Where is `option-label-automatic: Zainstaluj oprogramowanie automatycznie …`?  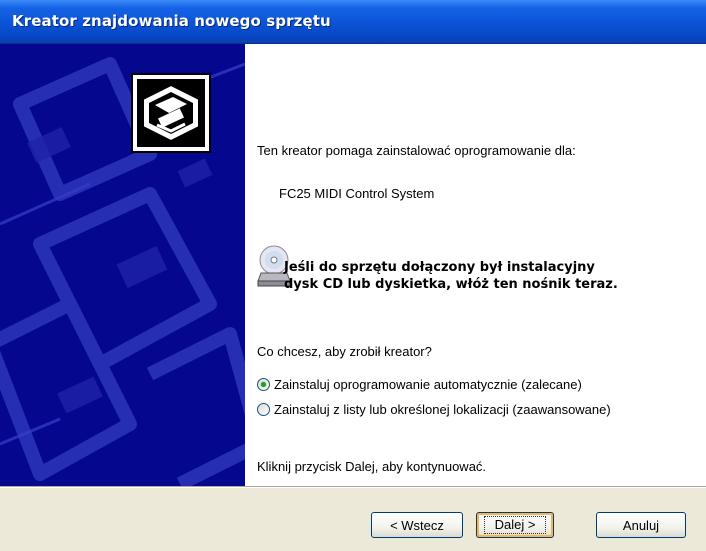 option-label-automatic: Zainstaluj oprogramowanie automatycznie … is located at coordinates (428, 384).